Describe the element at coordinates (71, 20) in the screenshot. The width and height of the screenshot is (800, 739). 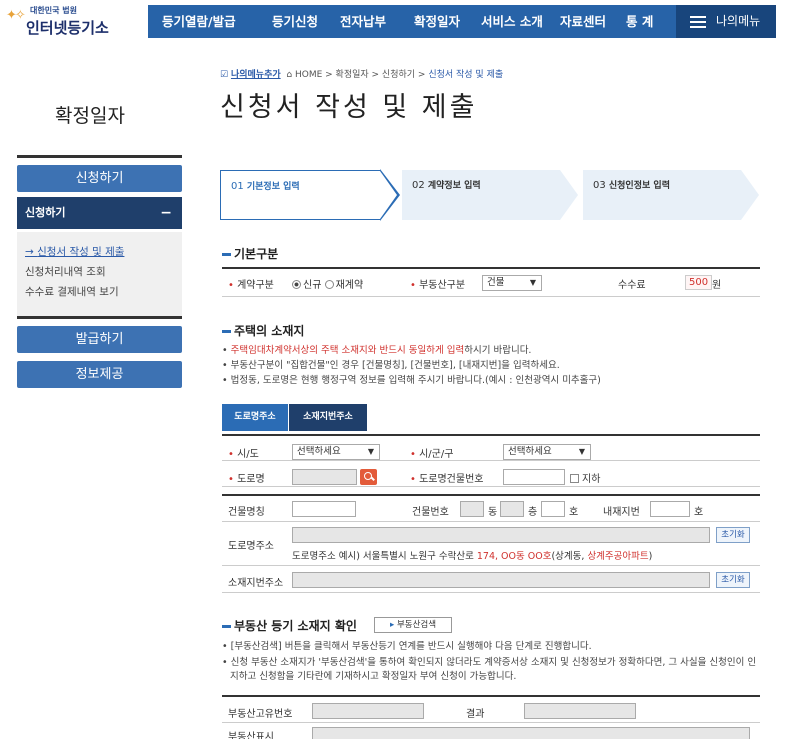
I see `site-logo: ✦✧ 대한민국 법원 인터넷등기소` at that location.